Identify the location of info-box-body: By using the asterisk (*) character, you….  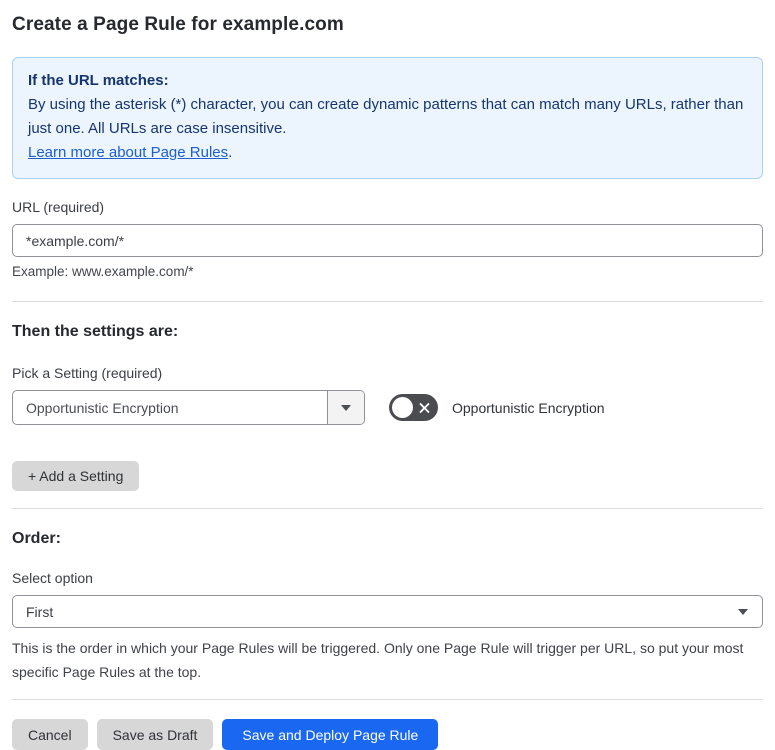
(387, 129).